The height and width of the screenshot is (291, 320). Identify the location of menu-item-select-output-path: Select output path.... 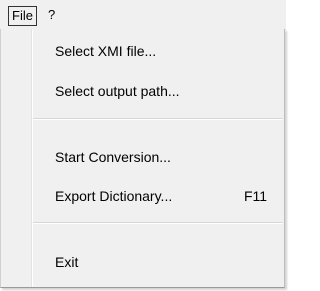
(117, 91).